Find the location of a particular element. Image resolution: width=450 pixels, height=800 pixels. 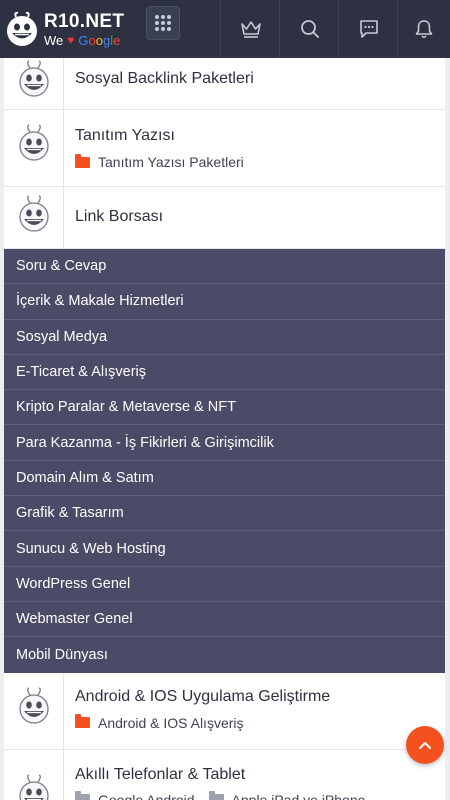

messages-button is located at coordinates (368, 29).